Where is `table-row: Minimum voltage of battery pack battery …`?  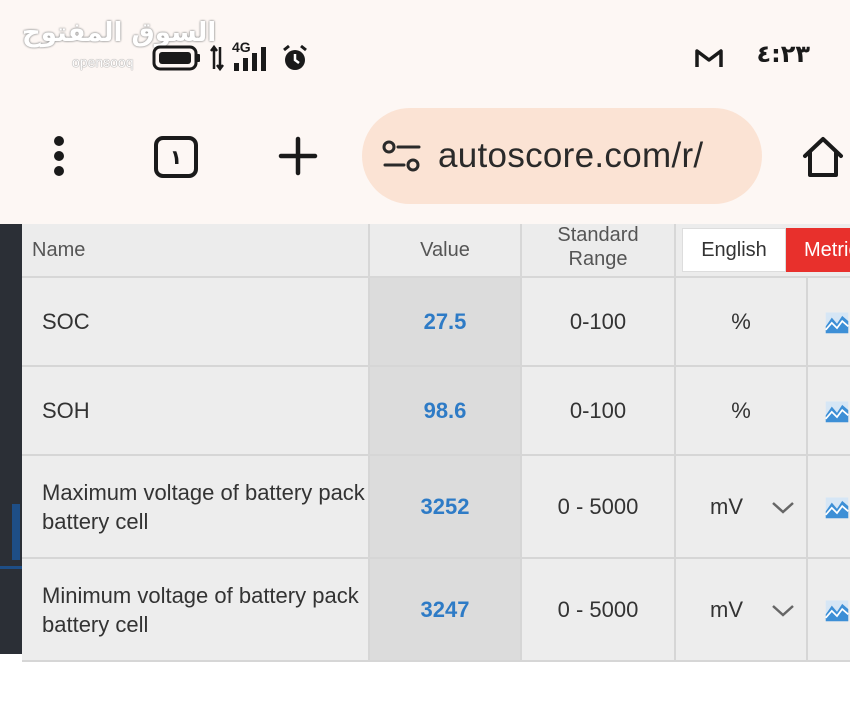
table-row: Minimum voltage of battery pack battery … is located at coordinates (436, 610).